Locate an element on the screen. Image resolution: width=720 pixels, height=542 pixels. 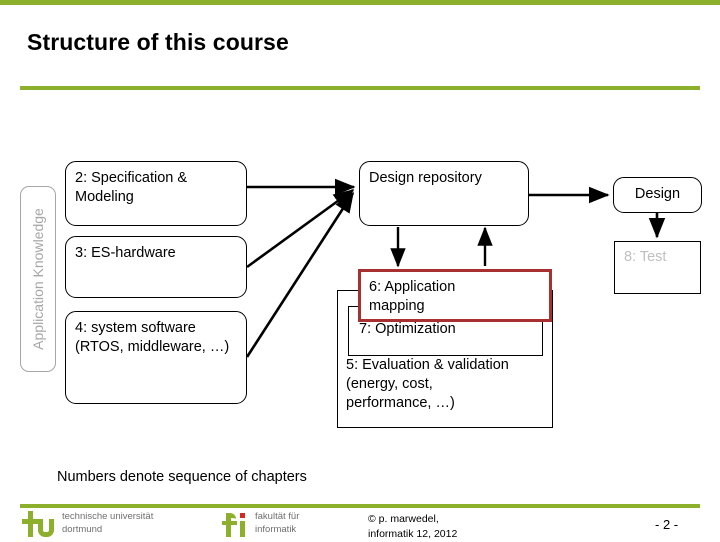
tu-logo-line-2: dortmund is located at coordinates (82, 529).